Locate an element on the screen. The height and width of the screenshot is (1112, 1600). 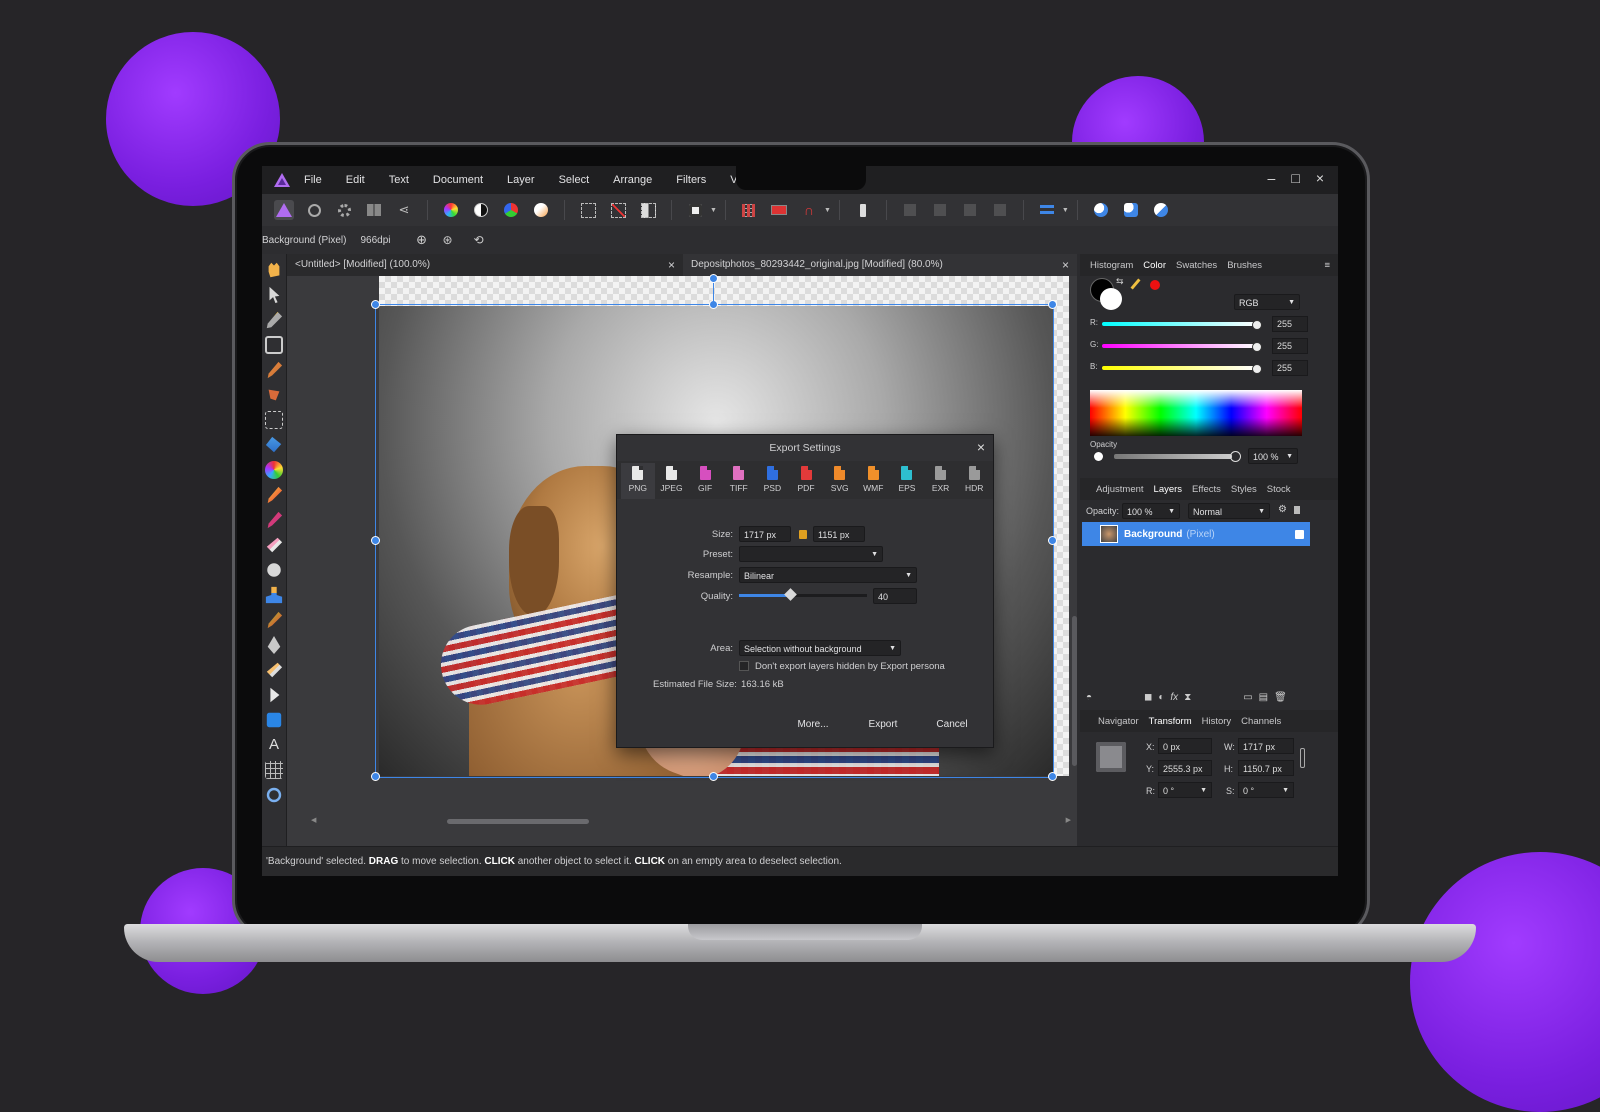
x-input: 0 px is located at coordinates (1185, 746).